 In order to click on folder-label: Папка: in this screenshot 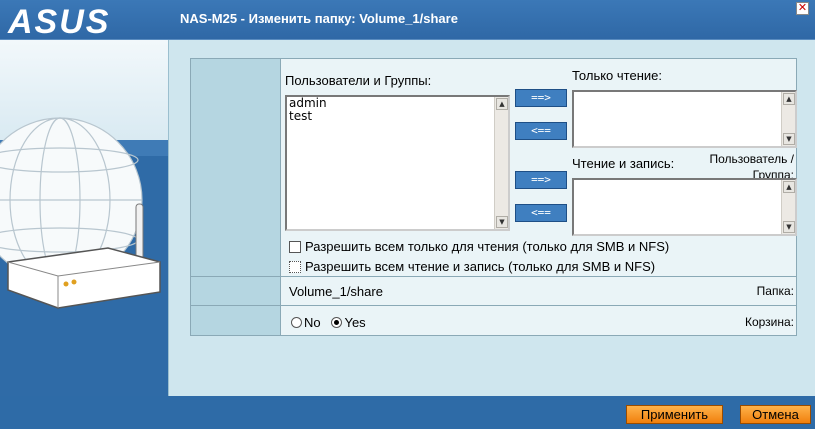, I will do `click(775, 291)`.